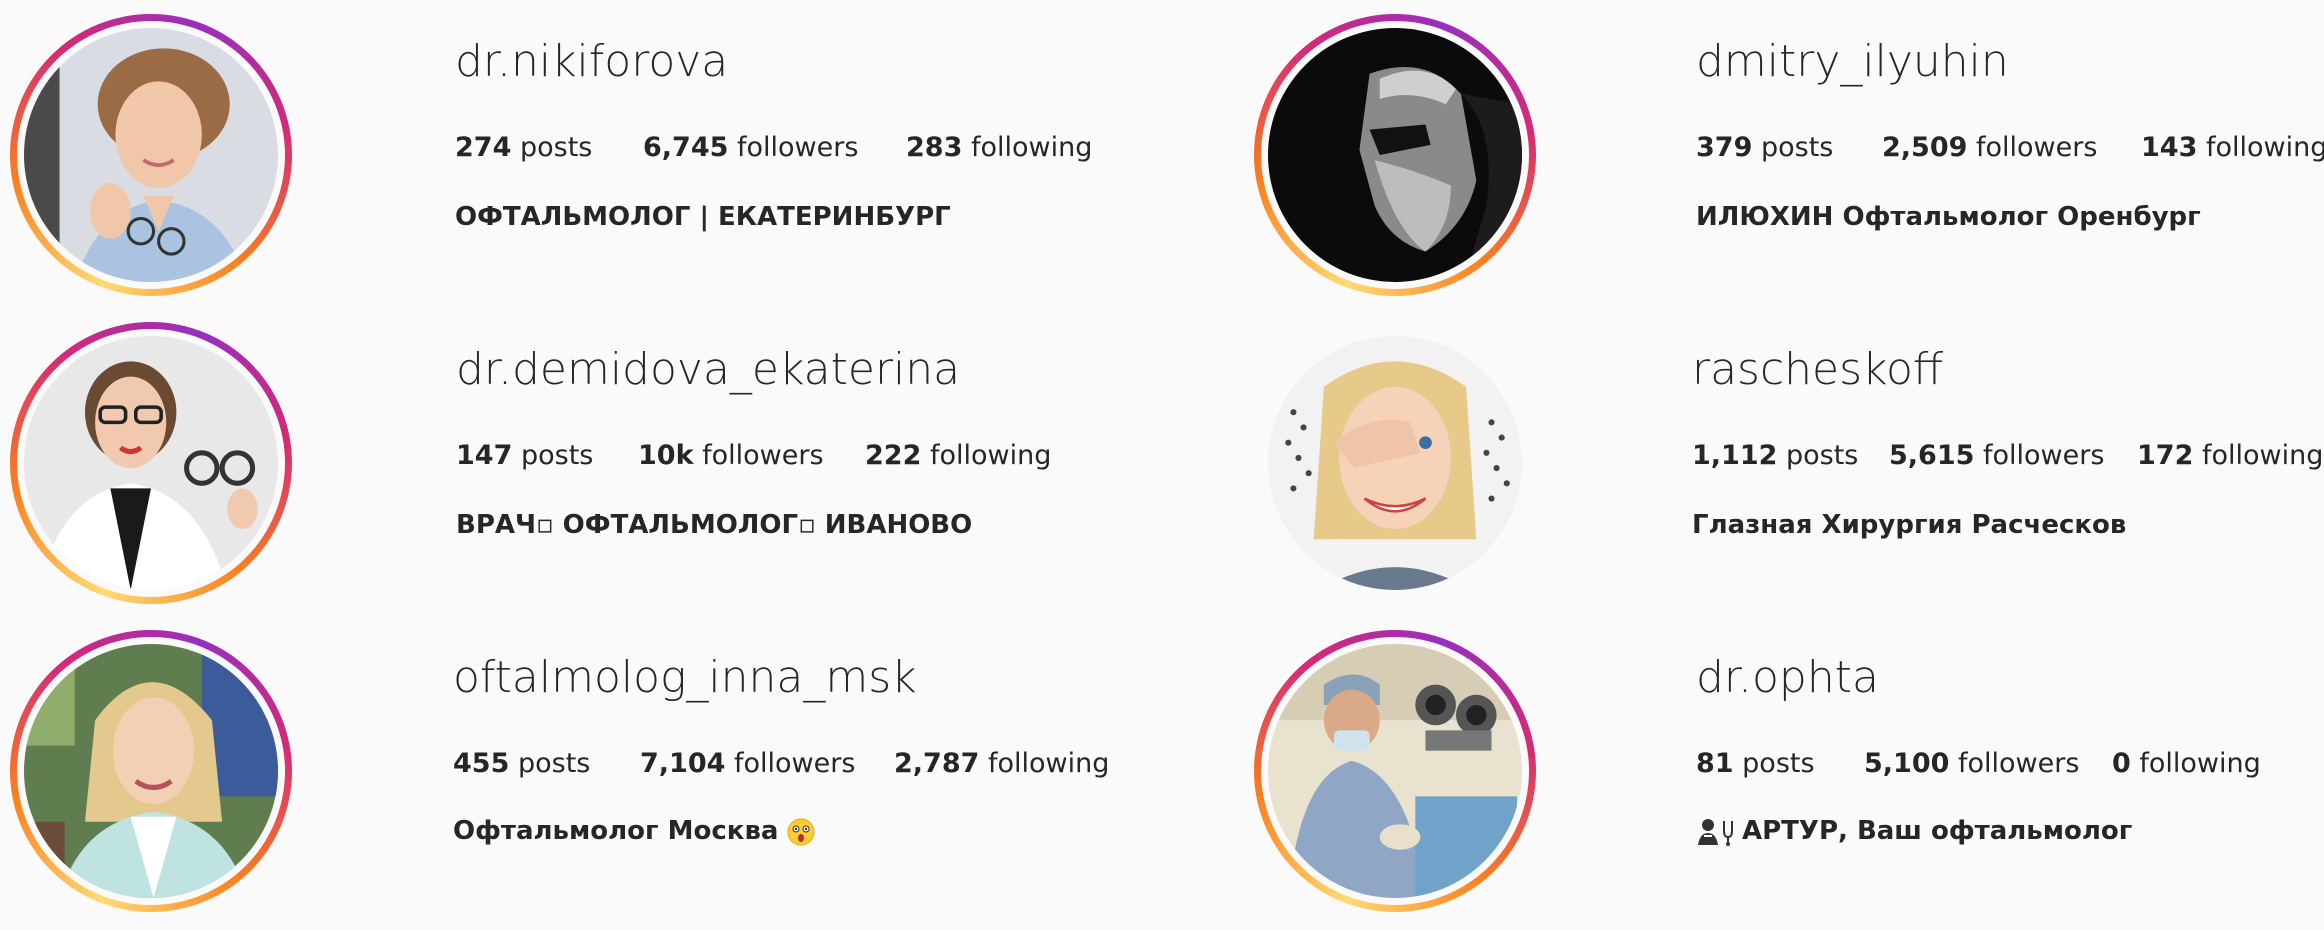 This screenshot has height=930, width=2324. I want to click on avatar-photo-woman-glasses-in-hand, so click(151, 155).